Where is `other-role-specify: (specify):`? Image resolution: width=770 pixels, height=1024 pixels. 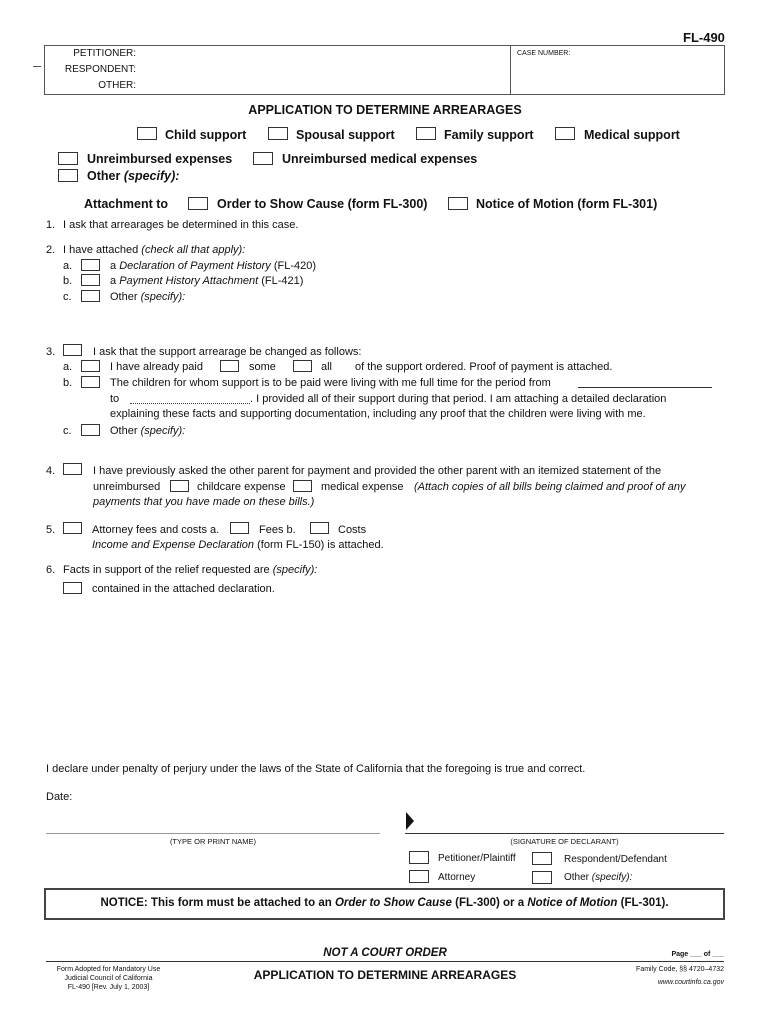 other-role-specify: (specify): is located at coordinates (612, 877).